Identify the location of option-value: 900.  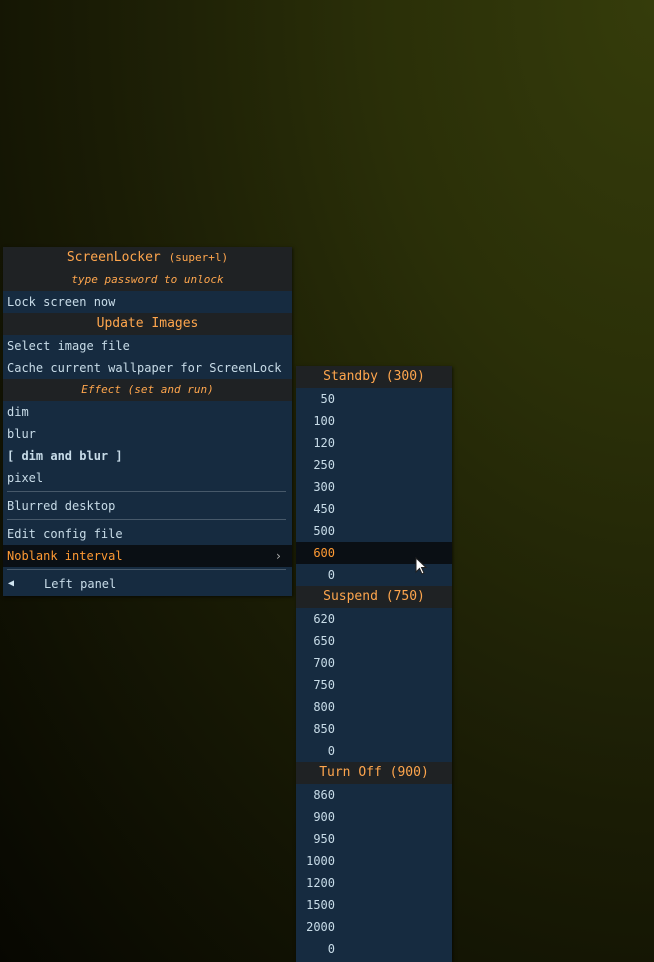
(324, 817).